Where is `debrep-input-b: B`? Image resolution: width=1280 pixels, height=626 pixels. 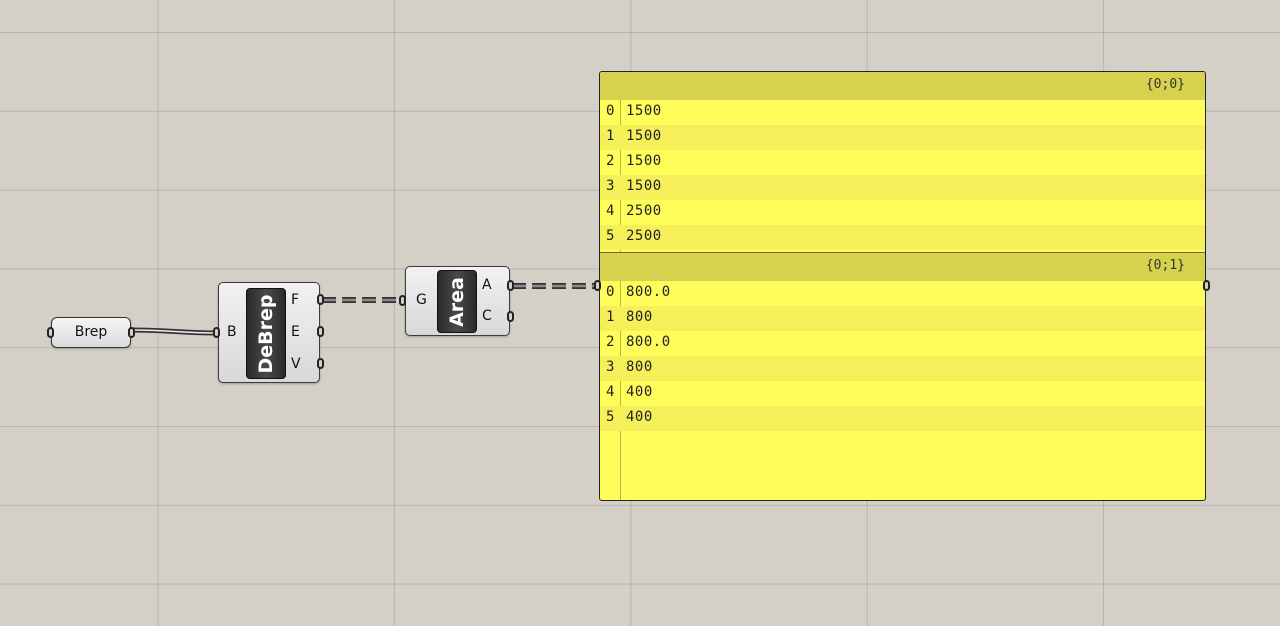
debrep-input-b: B is located at coordinates (232, 332).